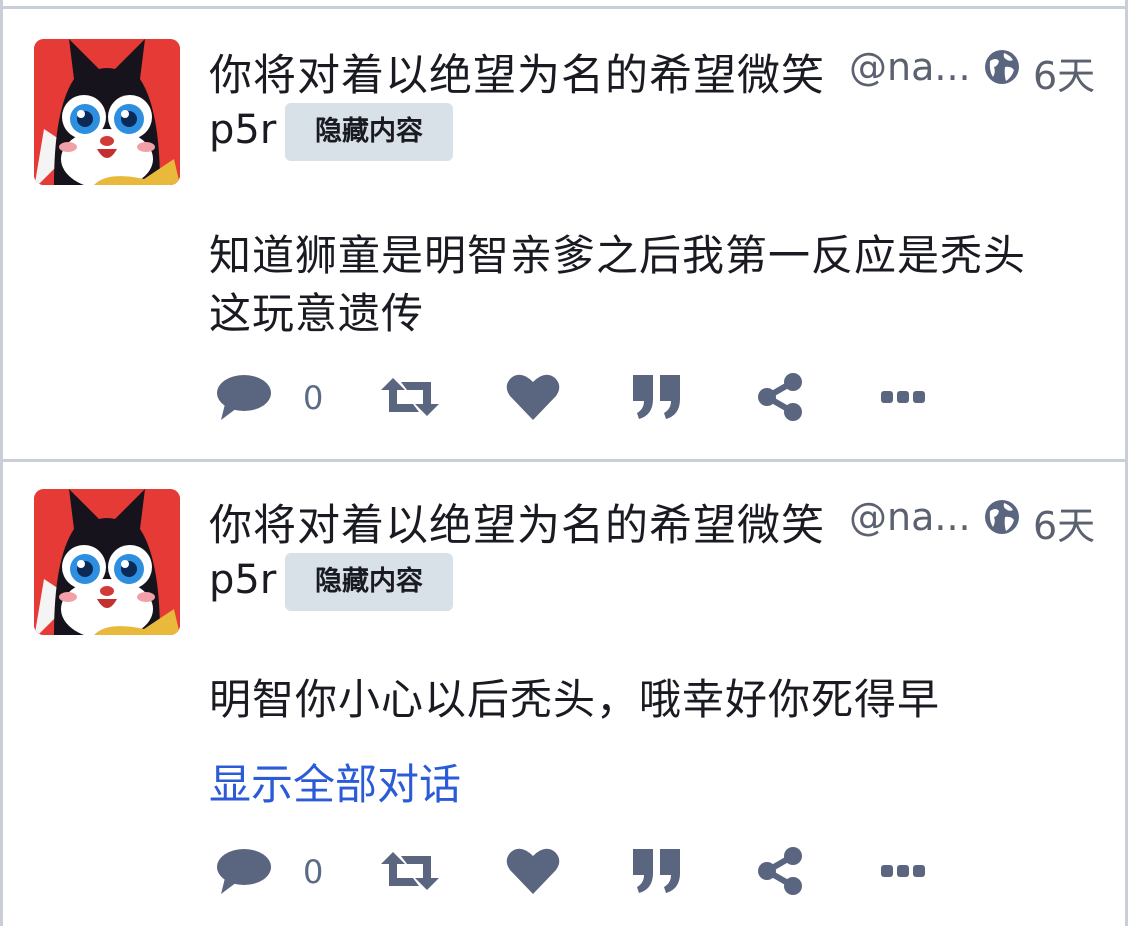 This screenshot has width=1128, height=929. Describe the element at coordinates (575, 699) in the screenshot. I see `content-line: 明智你小心以后秃头，哦幸好你死得早` at that location.